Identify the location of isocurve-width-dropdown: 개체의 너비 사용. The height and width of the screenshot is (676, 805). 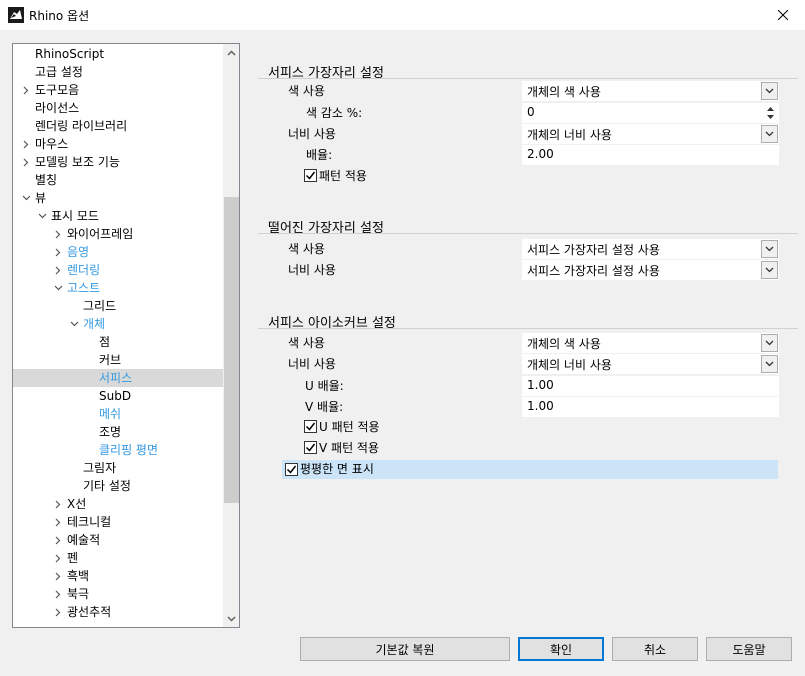
(650, 364).